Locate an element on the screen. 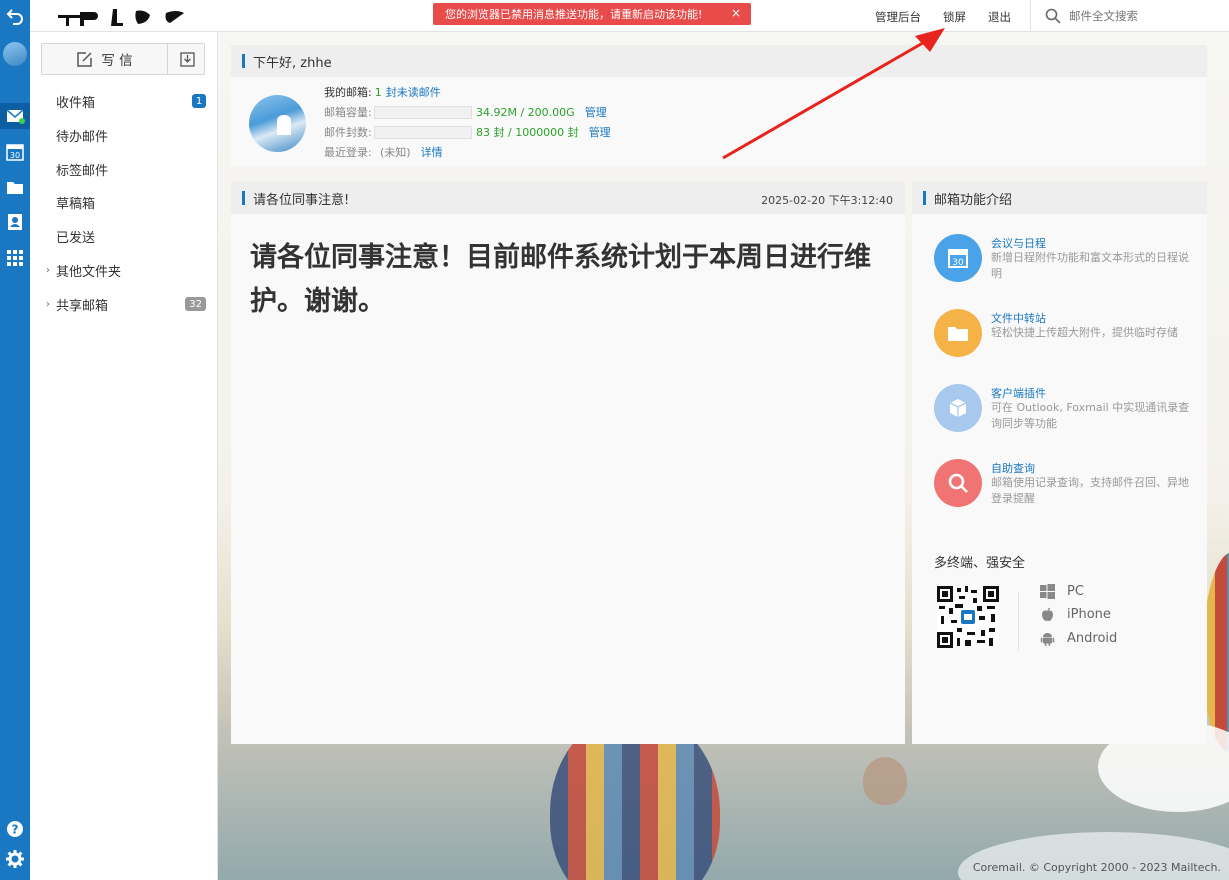 The width and height of the screenshot is (1229, 880). feature-title: 客户端插件 is located at coordinates (1018, 393).